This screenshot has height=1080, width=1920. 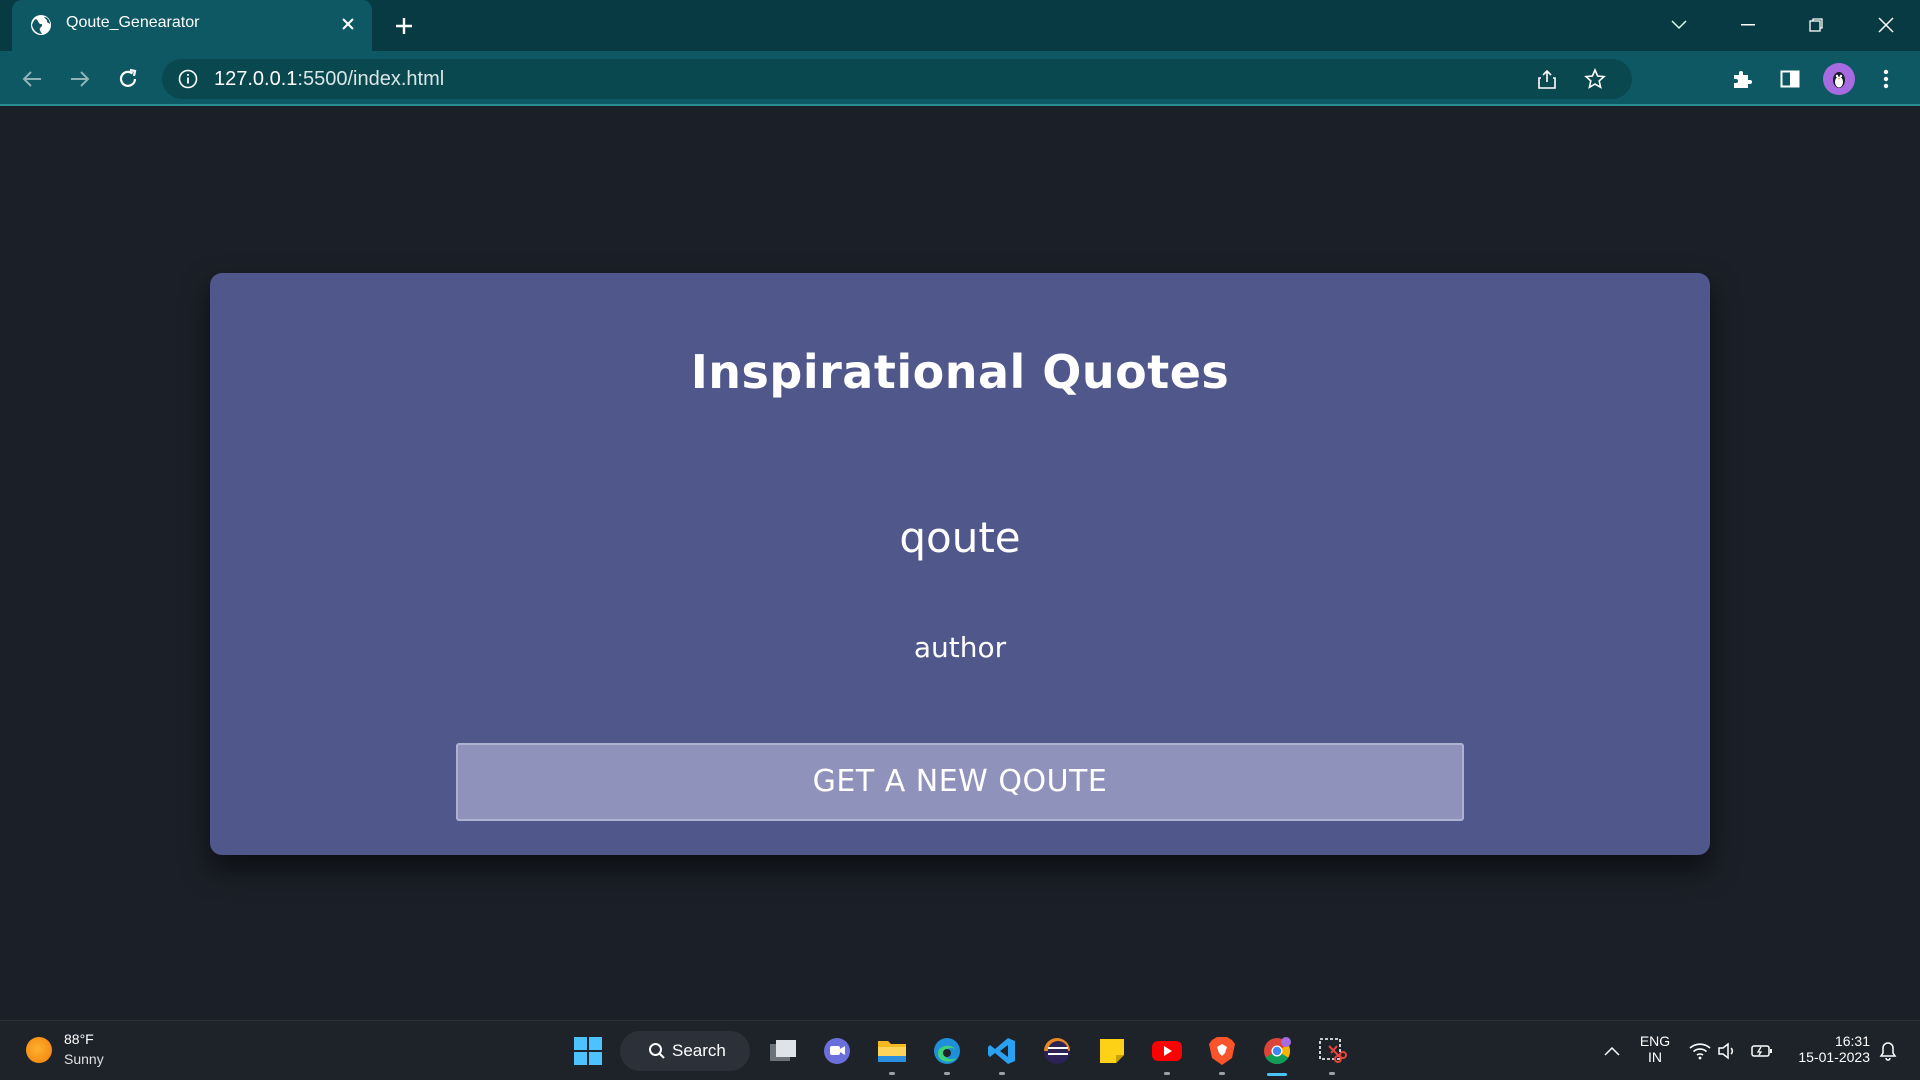 What do you see at coordinates (1748, 25) in the screenshot?
I see `minimize-icon` at bounding box center [1748, 25].